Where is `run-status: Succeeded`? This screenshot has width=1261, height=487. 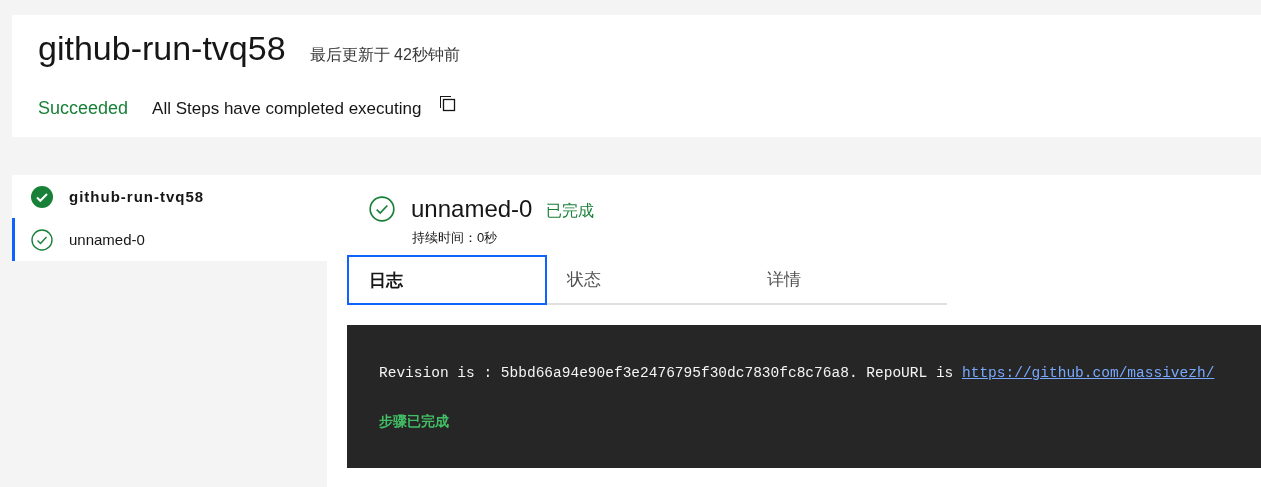
run-status: Succeeded is located at coordinates (83, 108).